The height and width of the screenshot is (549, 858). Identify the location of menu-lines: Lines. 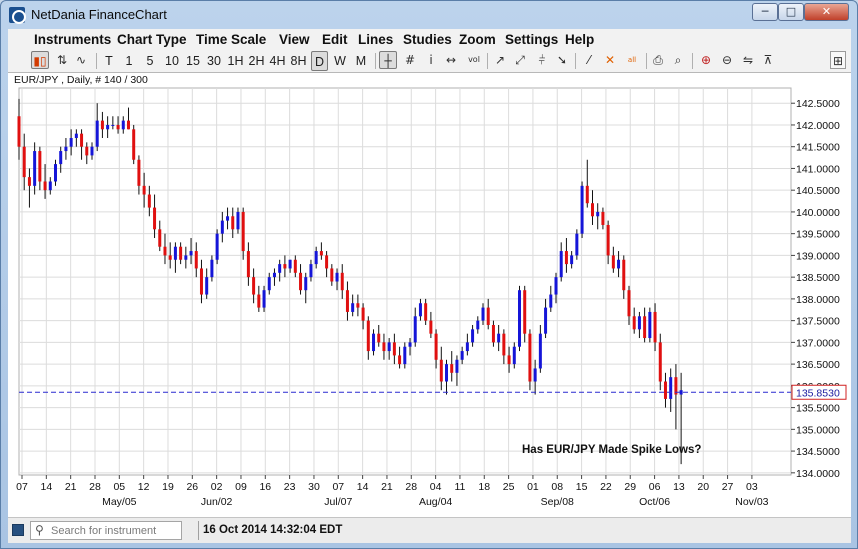
(375, 39).